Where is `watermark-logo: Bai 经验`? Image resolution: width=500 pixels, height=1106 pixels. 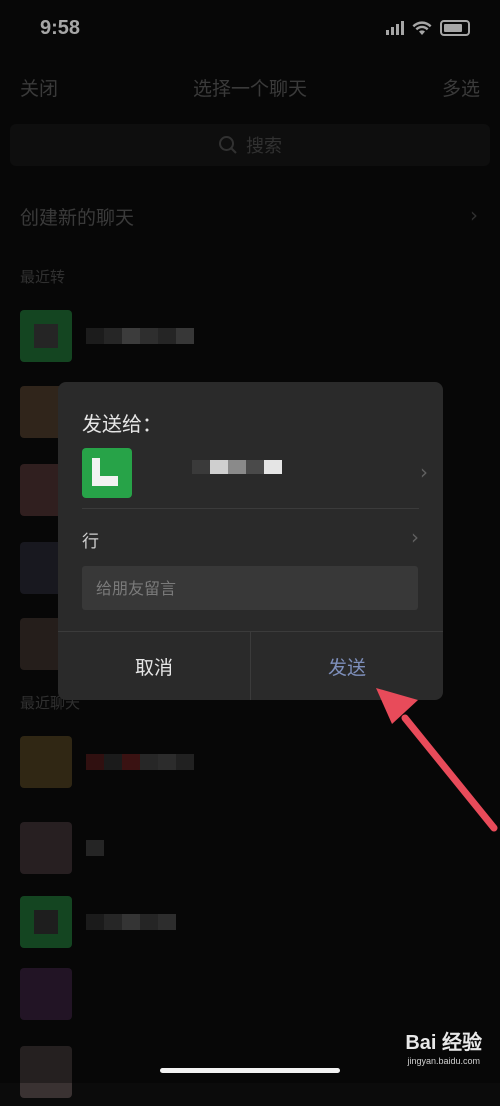 watermark-logo: Bai 经验 is located at coordinates (443, 1043).